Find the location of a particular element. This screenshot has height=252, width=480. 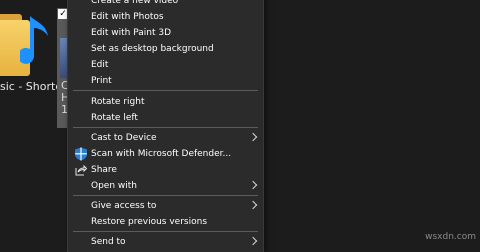

menu-item-label: Edit is located at coordinates (100, 65).